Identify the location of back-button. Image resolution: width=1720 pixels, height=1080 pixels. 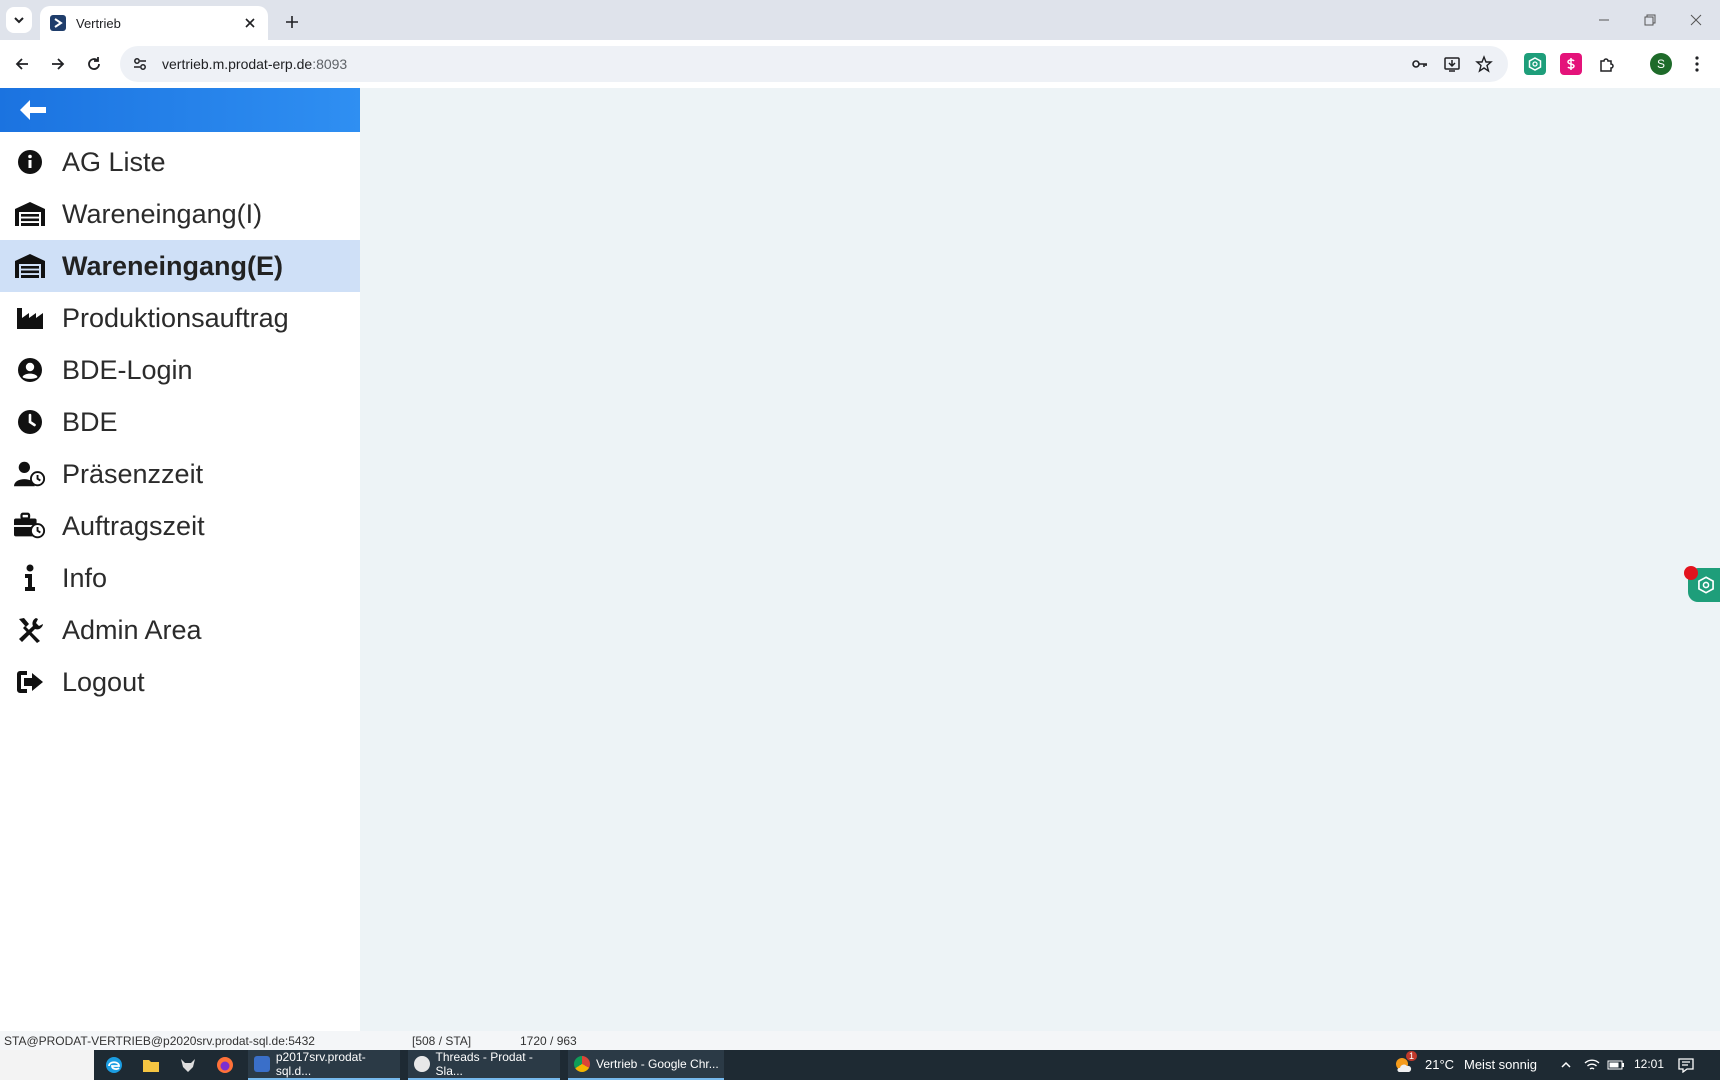
(22, 64).